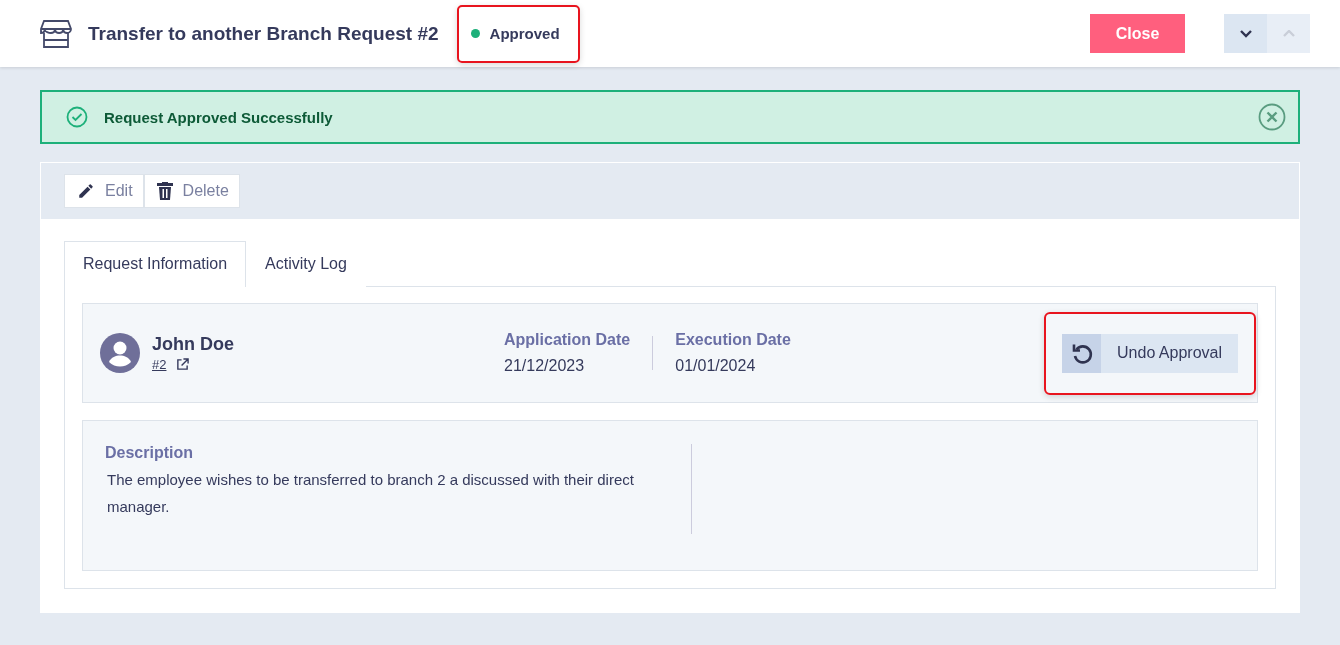  Describe the element at coordinates (155, 264) in the screenshot. I see `tab: Request Information` at that location.